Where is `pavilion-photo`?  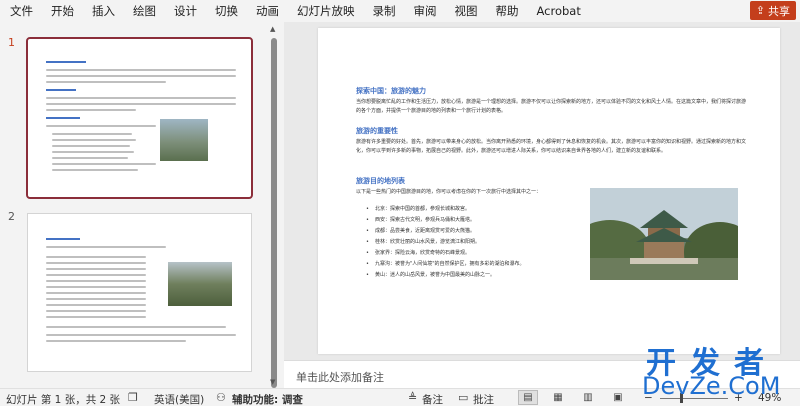 pavilion-photo is located at coordinates (664, 234).